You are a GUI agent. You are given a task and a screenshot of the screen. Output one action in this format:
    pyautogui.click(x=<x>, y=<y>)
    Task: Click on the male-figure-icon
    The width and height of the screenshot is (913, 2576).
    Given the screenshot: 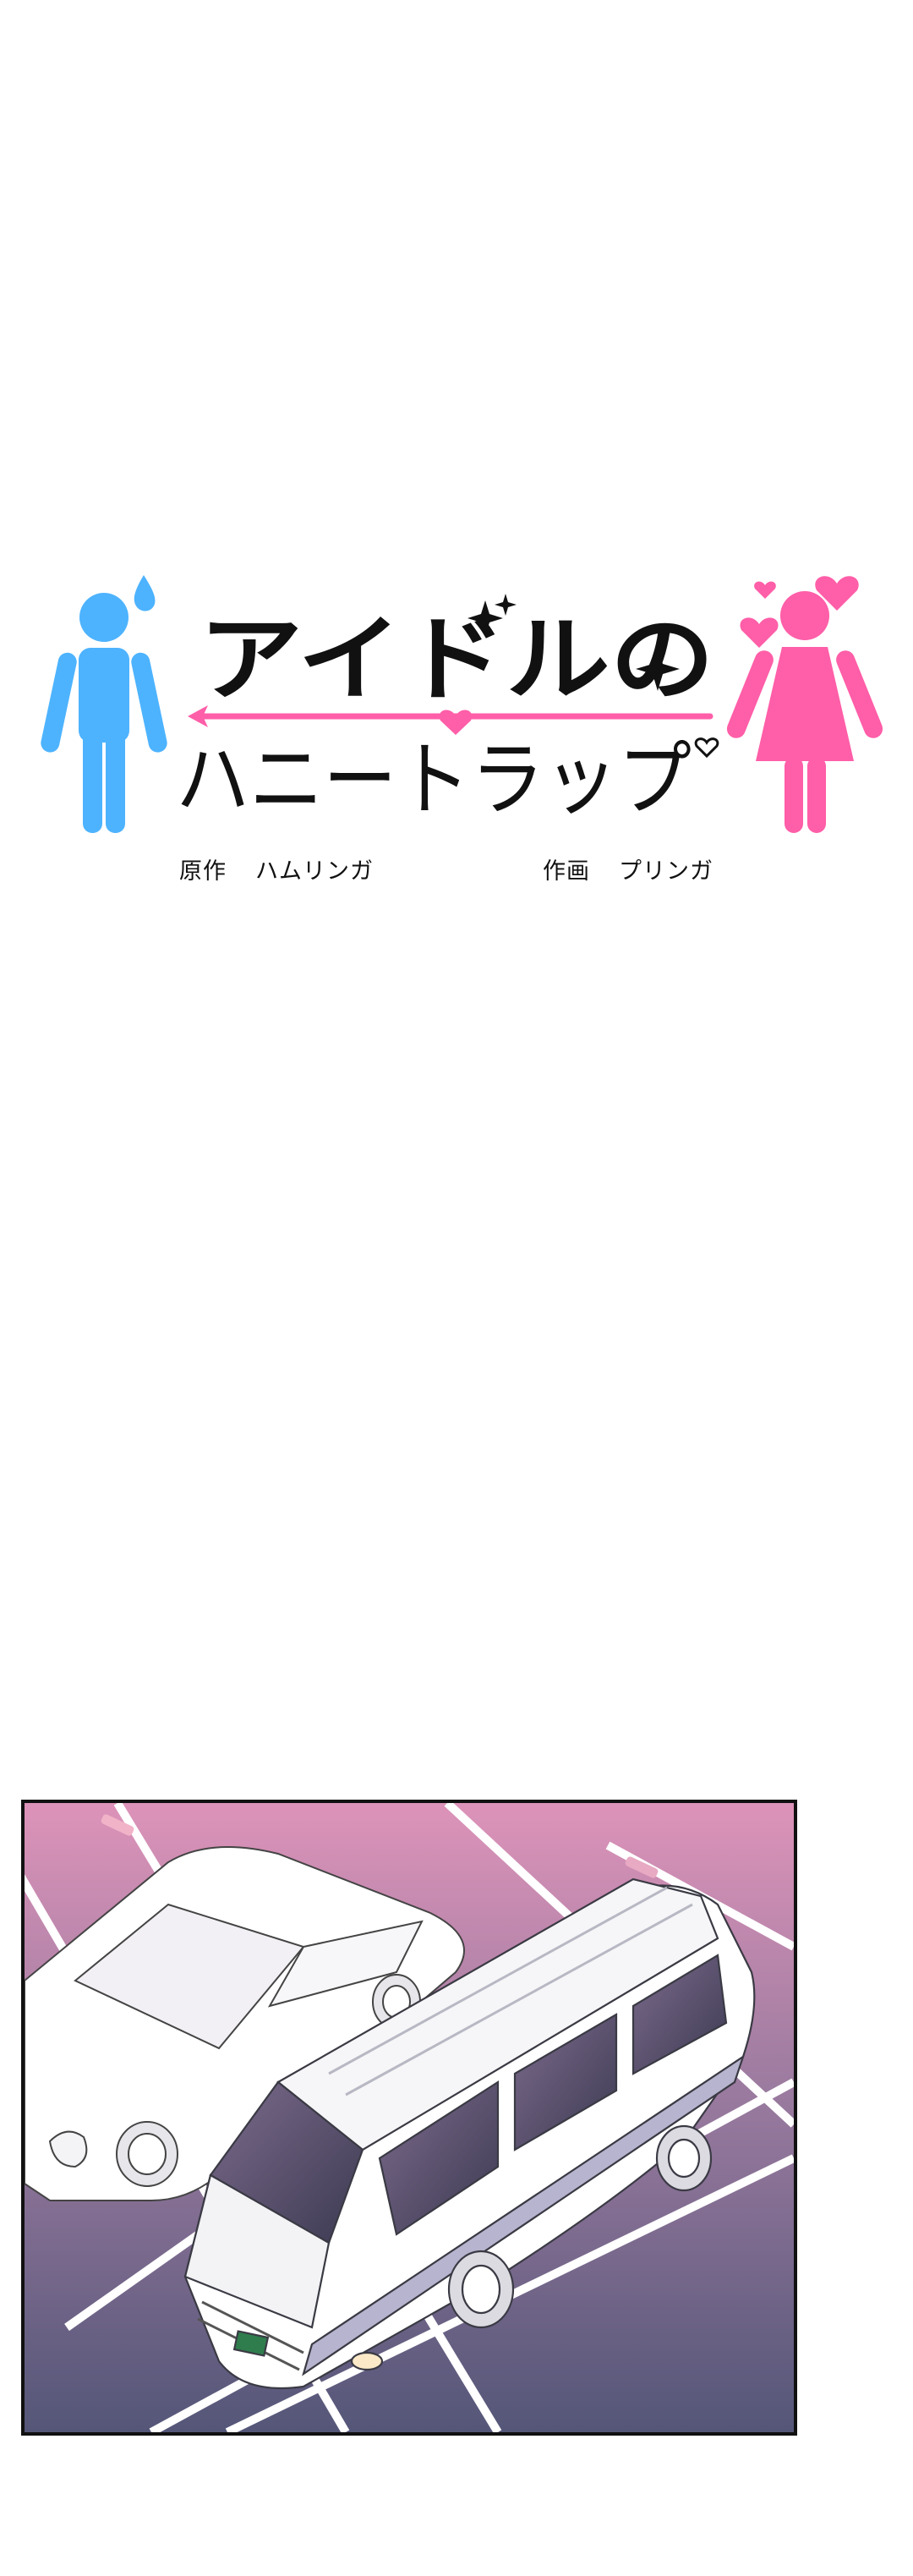 What is the action you would take?
    pyautogui.click(x=104, y=713)
    